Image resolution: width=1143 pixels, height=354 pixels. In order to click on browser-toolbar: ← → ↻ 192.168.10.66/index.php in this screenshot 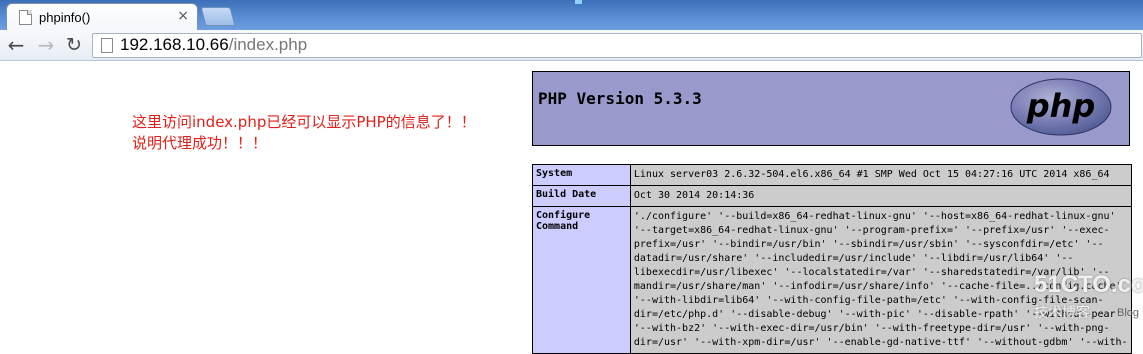, I will do `click(571, 45)`.